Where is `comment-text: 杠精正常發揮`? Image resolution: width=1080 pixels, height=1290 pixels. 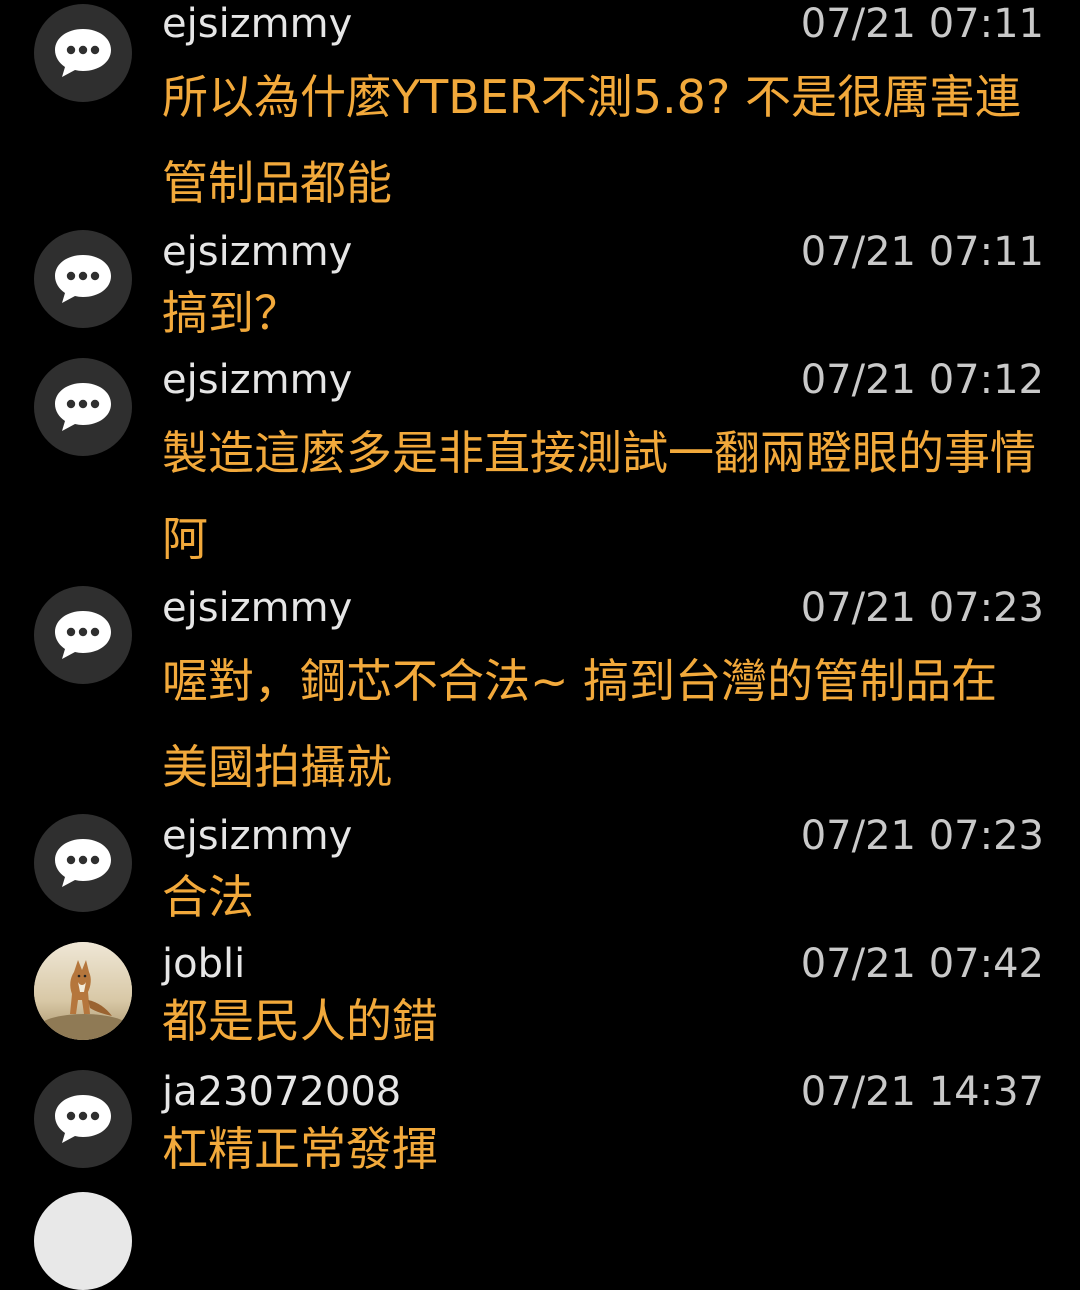 comment-text: 杠精正常發揮 is located at coordinates (300, 1149).